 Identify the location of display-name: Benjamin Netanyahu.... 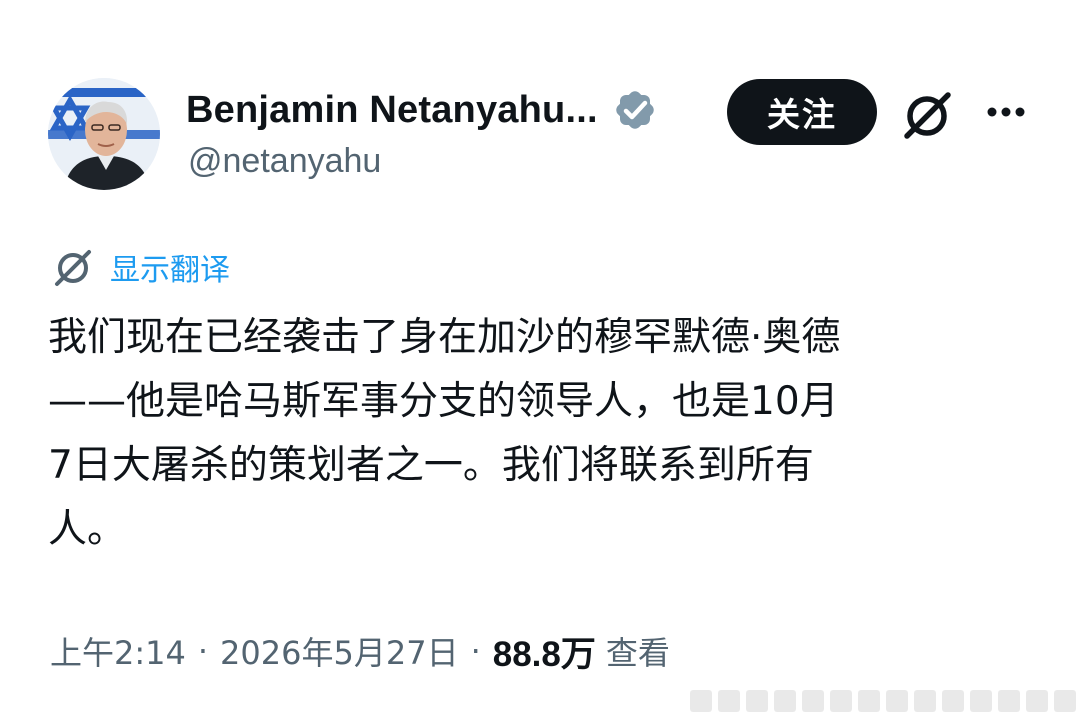
(392, 110).